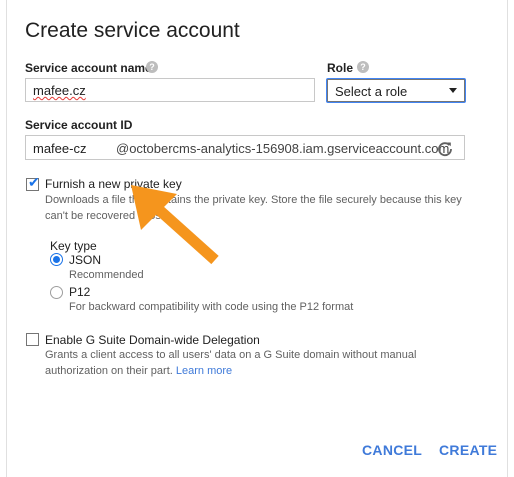 The width and height of the screenshot is (514, 477). What do you see at coordinates (132, 30) in the screenshot?
I see `dialog-title: Create service account` at bounding box center [132, 30].